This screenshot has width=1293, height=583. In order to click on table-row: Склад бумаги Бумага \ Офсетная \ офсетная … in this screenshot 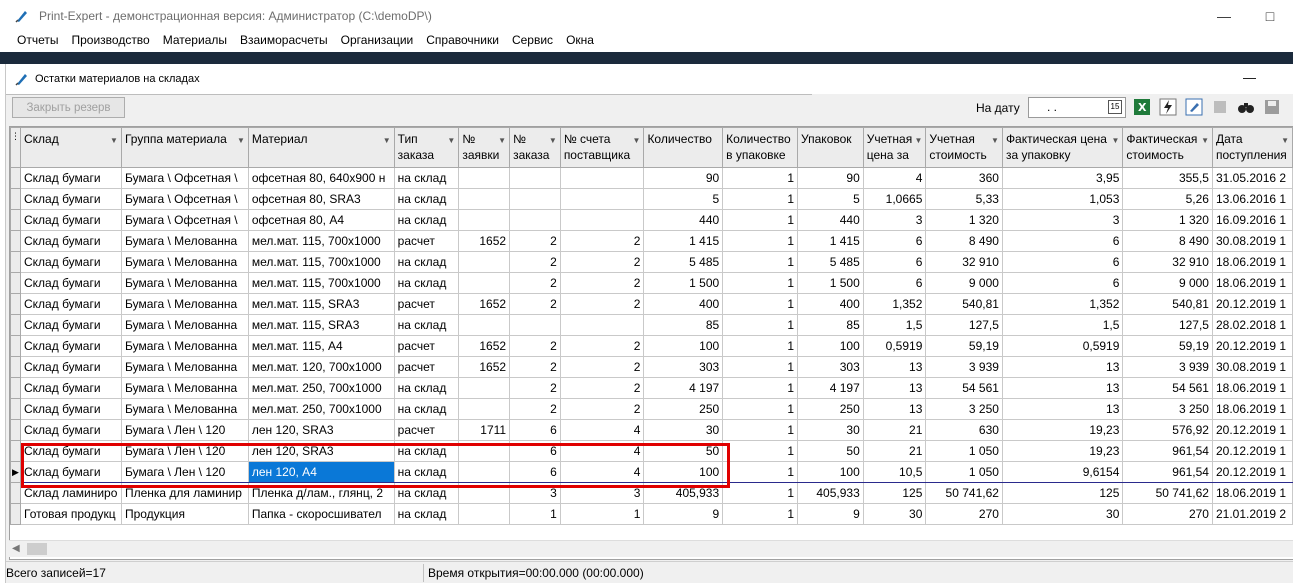, I will do `click(651, 199)`.